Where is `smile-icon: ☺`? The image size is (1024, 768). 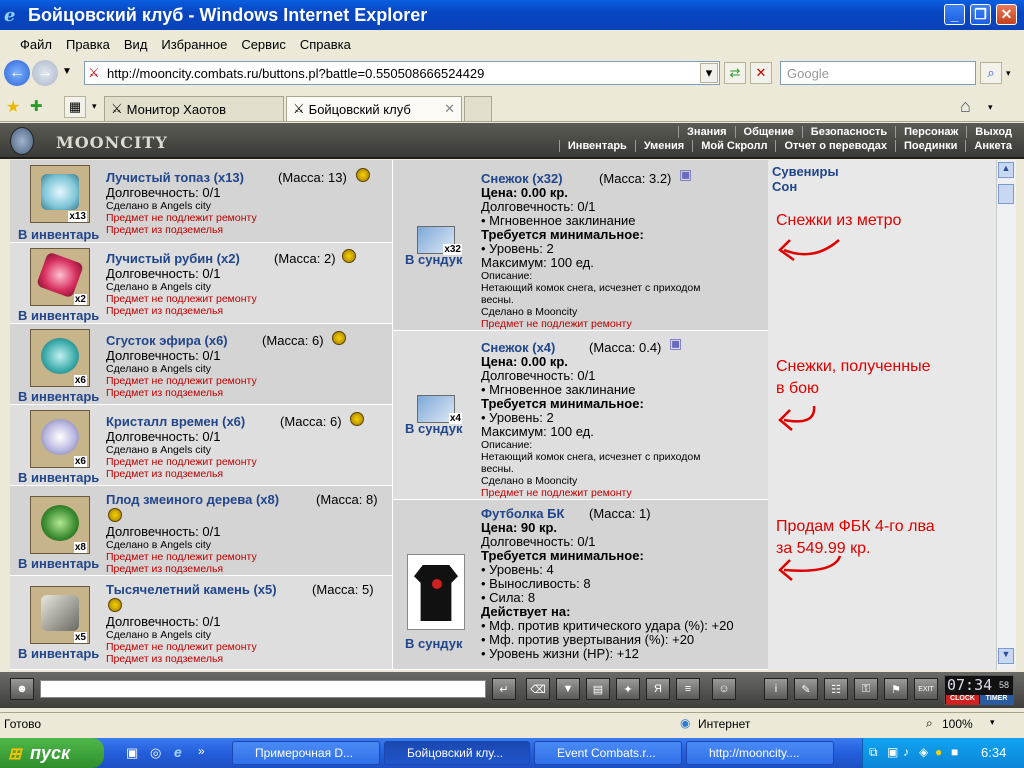 smile-icon: ☺ is located at coordinates (724, 689).